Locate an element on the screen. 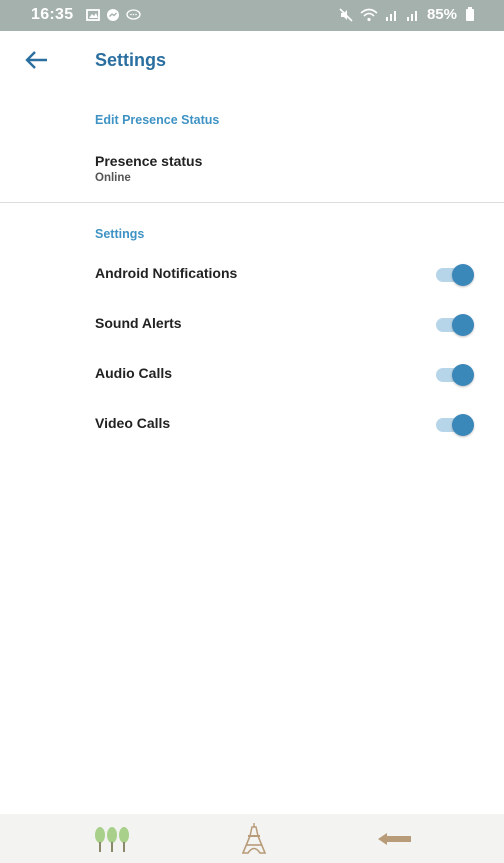 The width and height of the screenshot is (504, 863). nav-recent-button is located at coordinates (114, 839).